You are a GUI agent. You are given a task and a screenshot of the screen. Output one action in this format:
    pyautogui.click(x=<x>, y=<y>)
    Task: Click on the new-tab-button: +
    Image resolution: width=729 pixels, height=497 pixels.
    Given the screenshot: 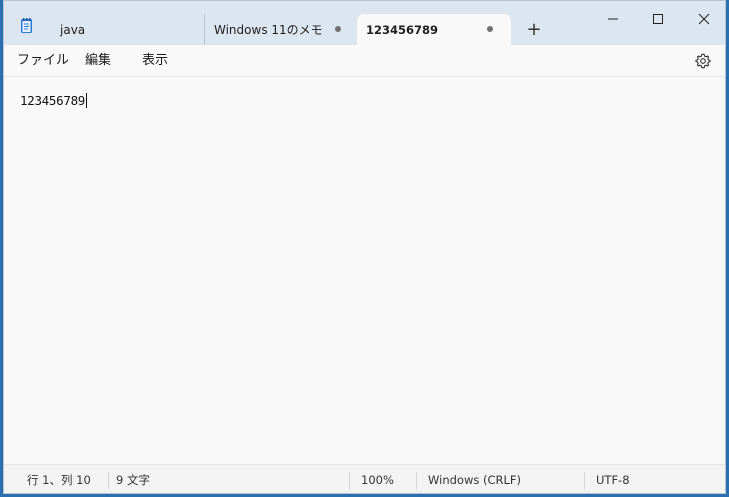 What is the action you would take?
    pyautogui.click(x=534, y=30)
    